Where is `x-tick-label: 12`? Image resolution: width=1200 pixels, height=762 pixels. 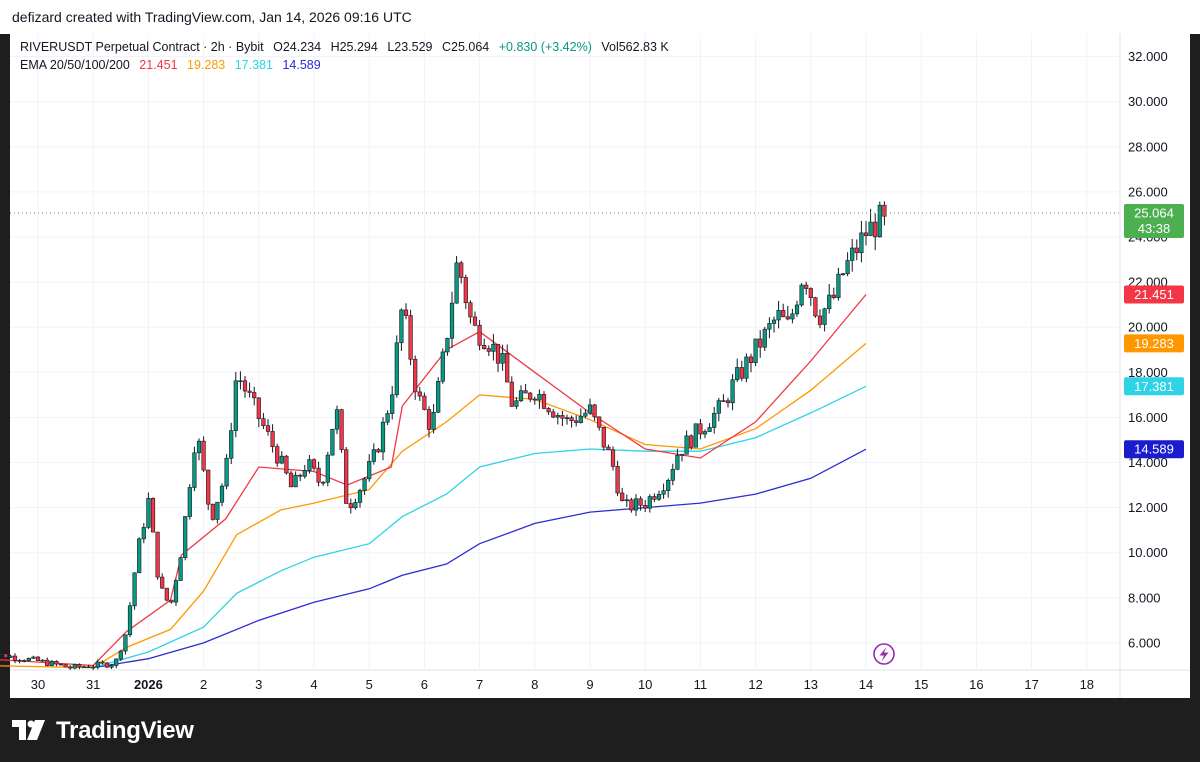
x-tick-label: 12 is located at coordinates (755, 684).